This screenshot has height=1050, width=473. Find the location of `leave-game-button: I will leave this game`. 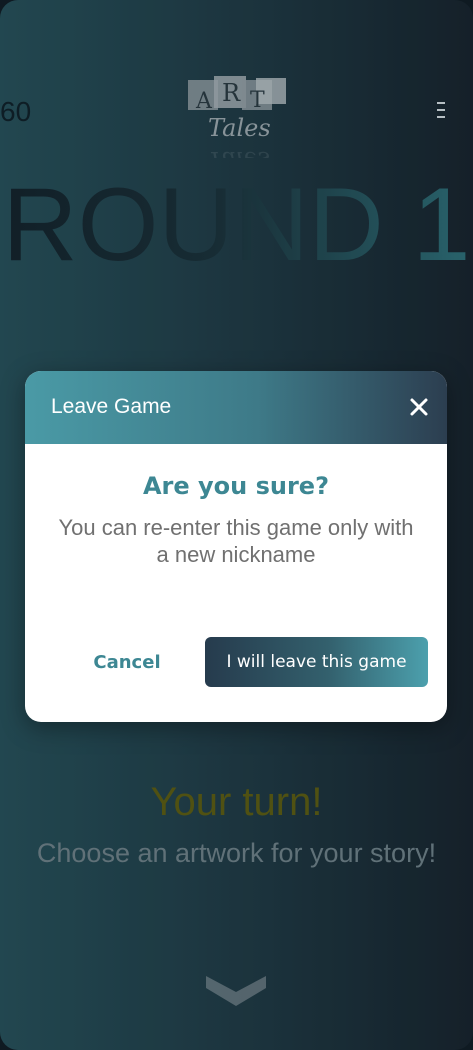

leave-game-button: I will leave this game is located at coordinates (316, 662).